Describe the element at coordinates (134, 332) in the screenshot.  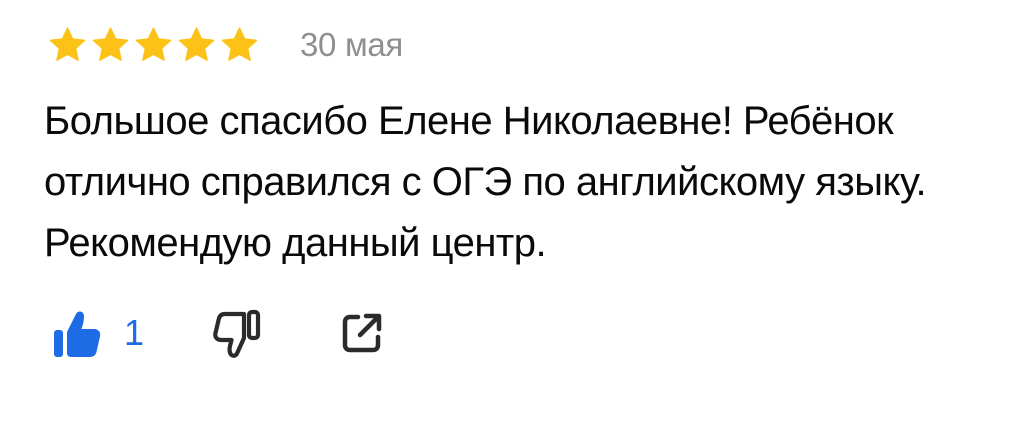
I see `like-count: 1` at that location.